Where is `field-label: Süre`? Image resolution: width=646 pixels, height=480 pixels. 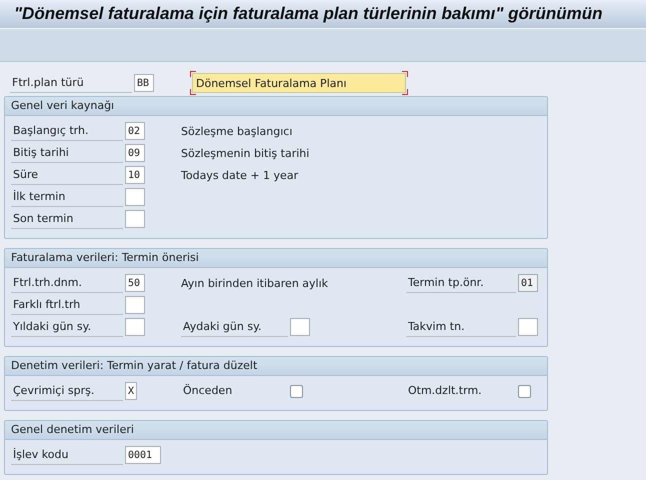
field-label: Süre is located at coordinates (67, 175).